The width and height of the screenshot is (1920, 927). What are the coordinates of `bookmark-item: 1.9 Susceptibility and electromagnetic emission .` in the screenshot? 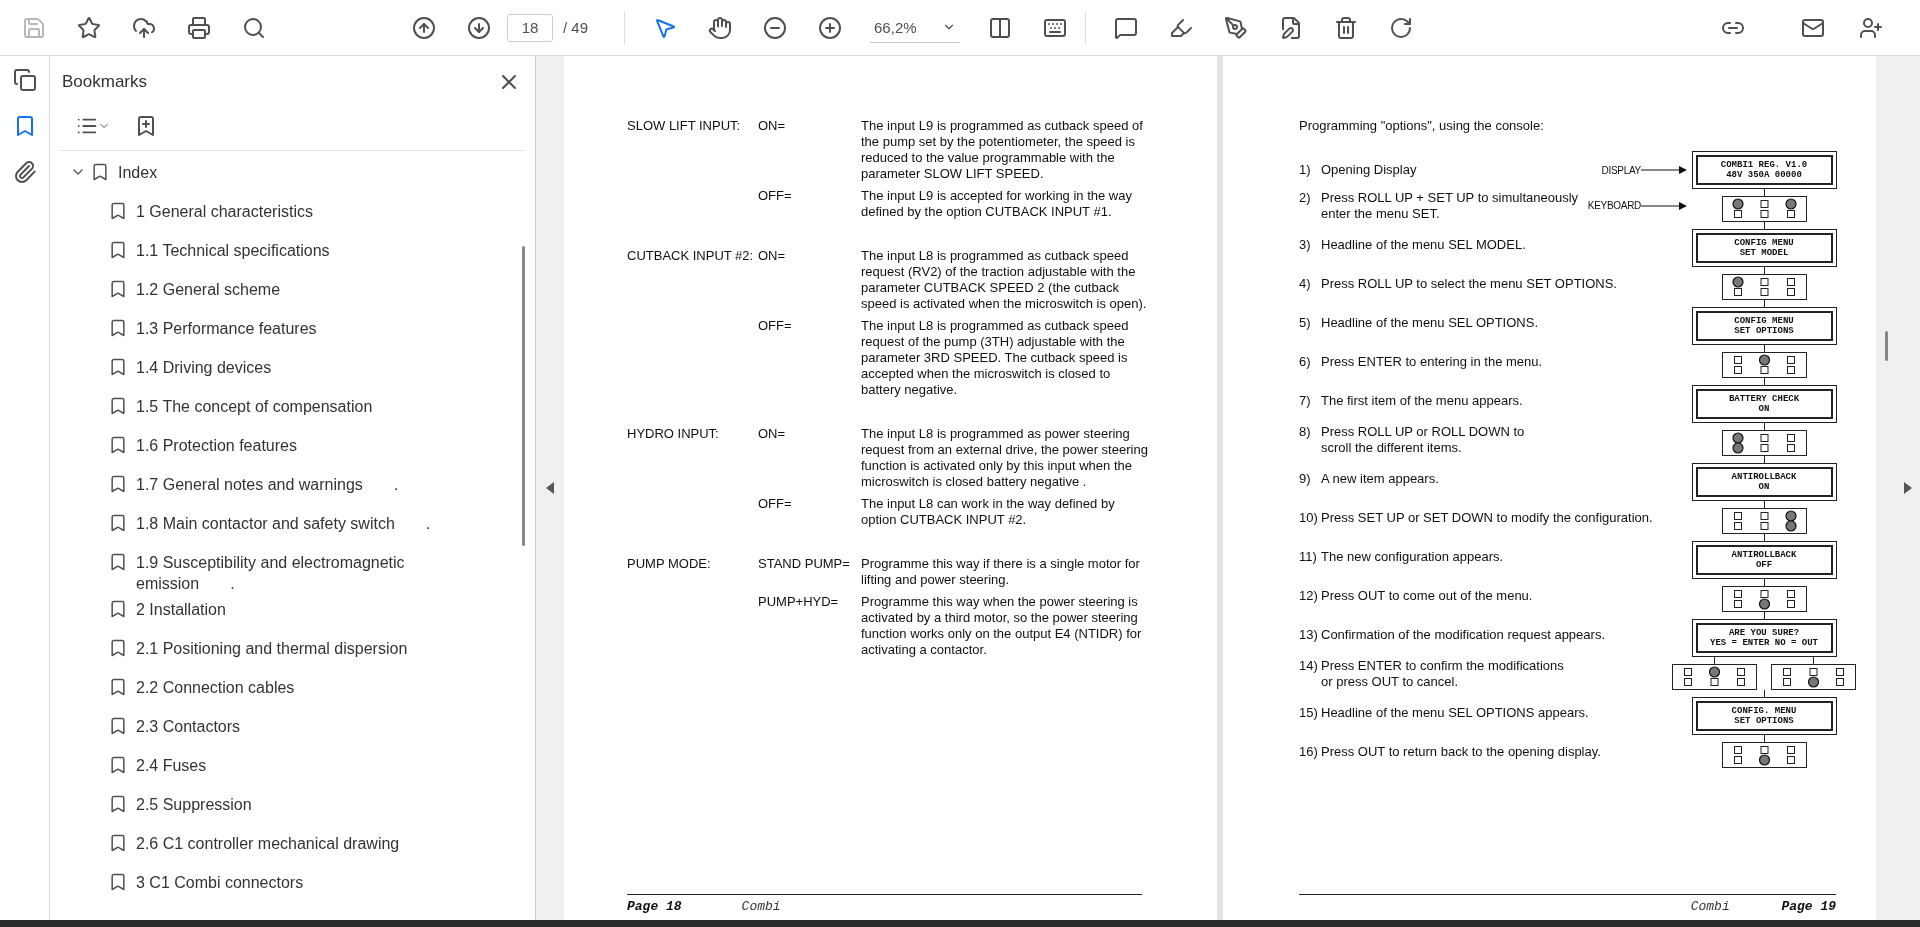 It's located at (301, 570).